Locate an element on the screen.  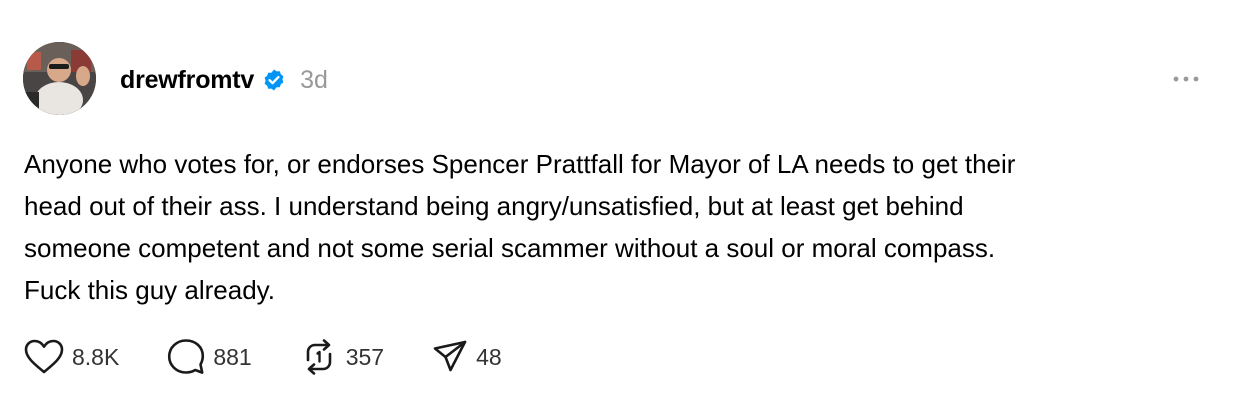
comment-icon is located at coordinates (186, 356).